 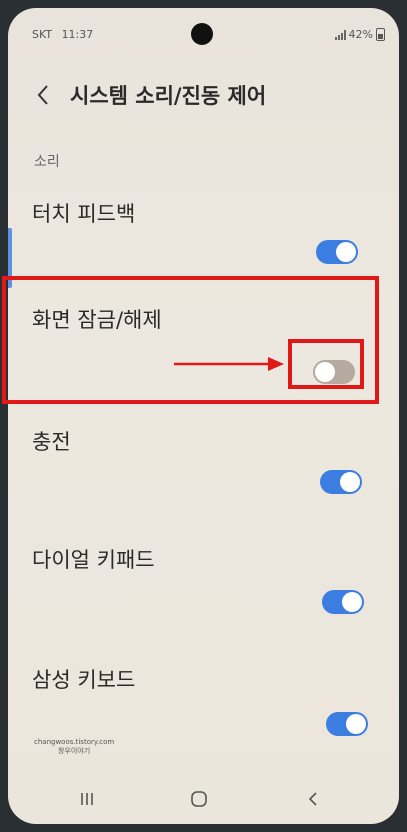 I want to click on clock: 11:37, so click(x=77, y=34).